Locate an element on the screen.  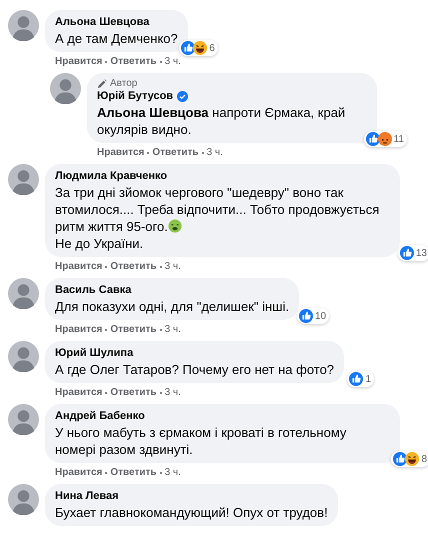
comment-text: Для показухи одні, для "делишек" інші. is located at coordinates (172, 306).